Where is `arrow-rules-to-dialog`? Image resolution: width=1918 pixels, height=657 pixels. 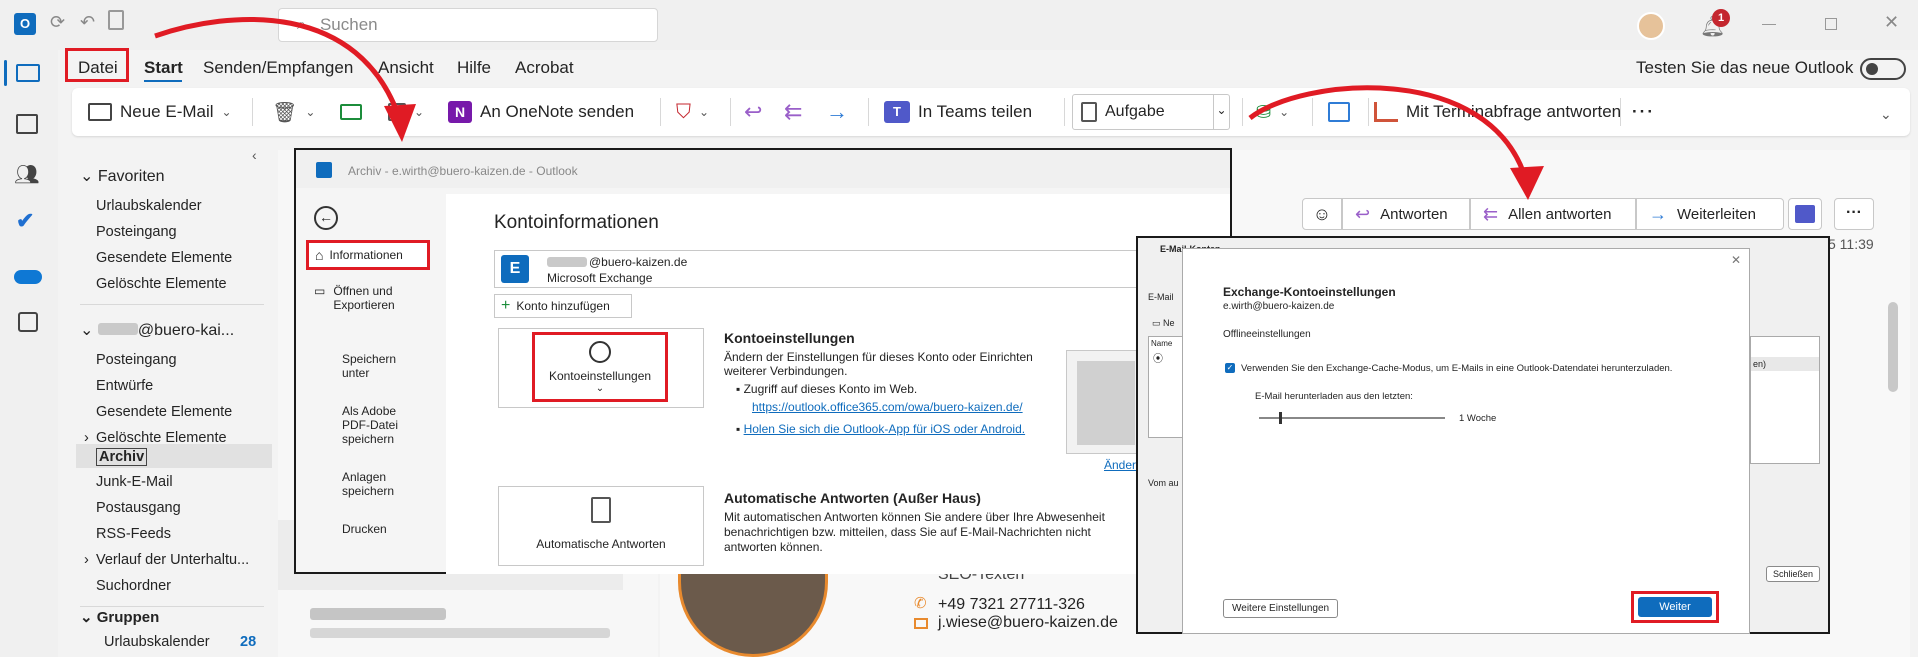 arrow-rules-to-dialog is located at coordinates (1388, 133).